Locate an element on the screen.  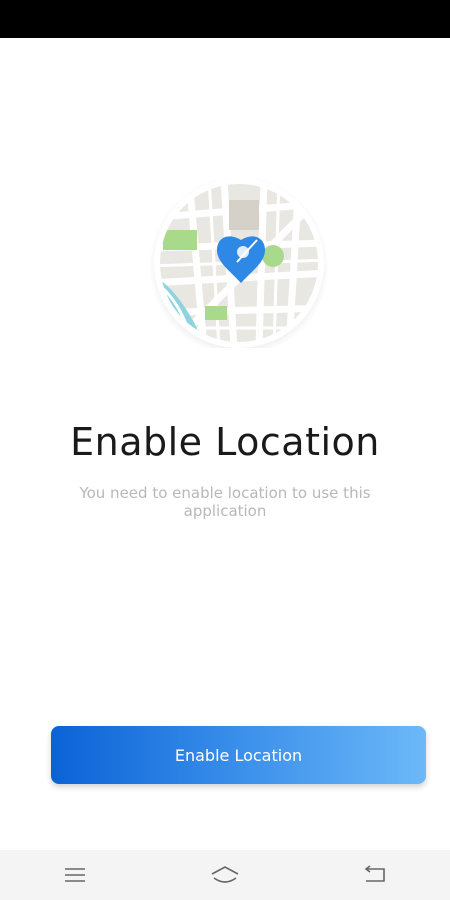
enable-location-button: Enable Location is located at coordinates (238, 755).